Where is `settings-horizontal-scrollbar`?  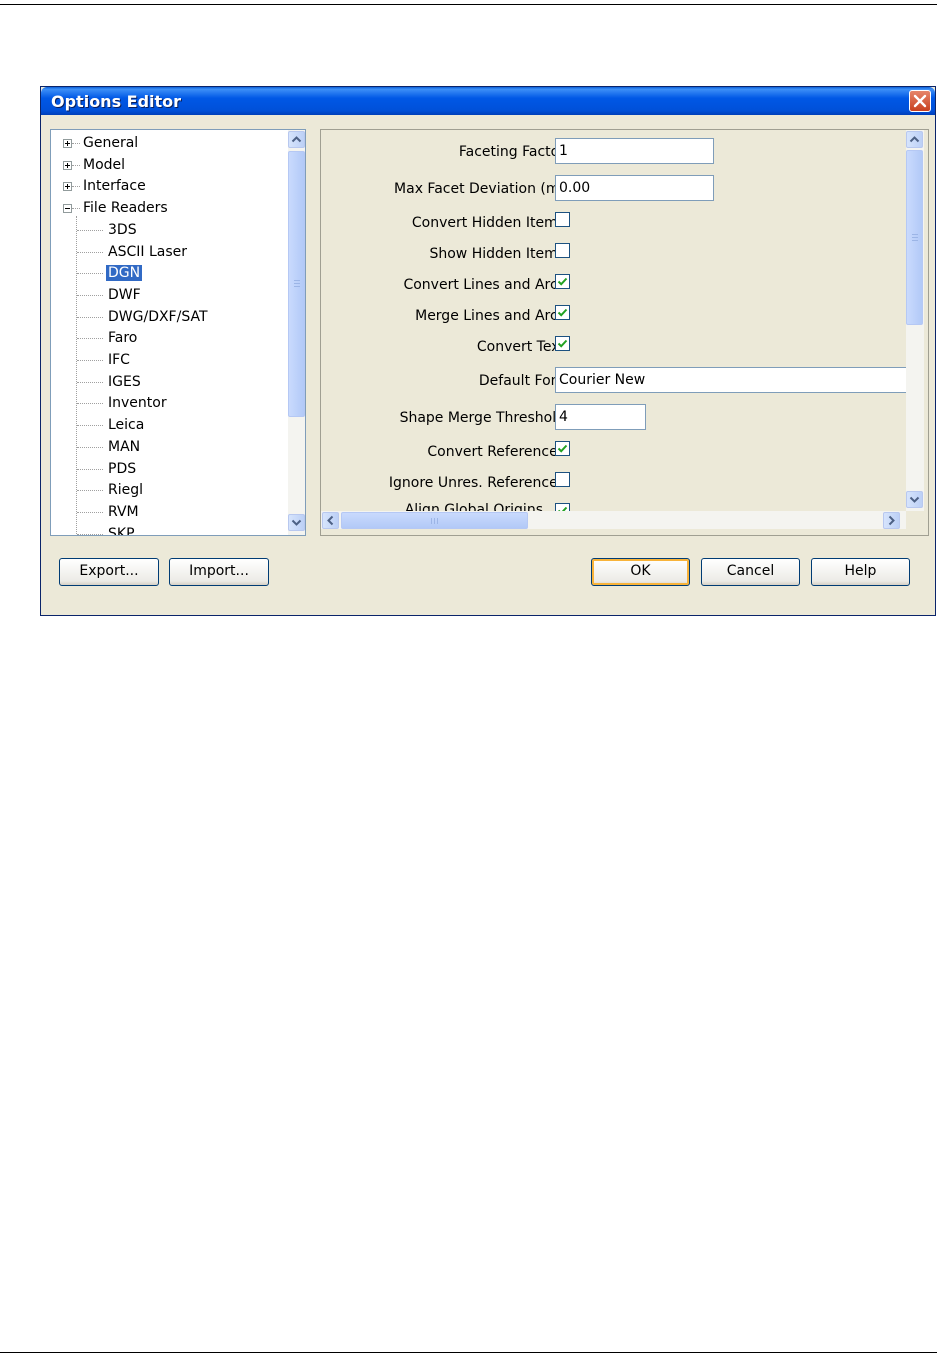 settings-horizontal-scrollbar is located at coordinates (613, 520).